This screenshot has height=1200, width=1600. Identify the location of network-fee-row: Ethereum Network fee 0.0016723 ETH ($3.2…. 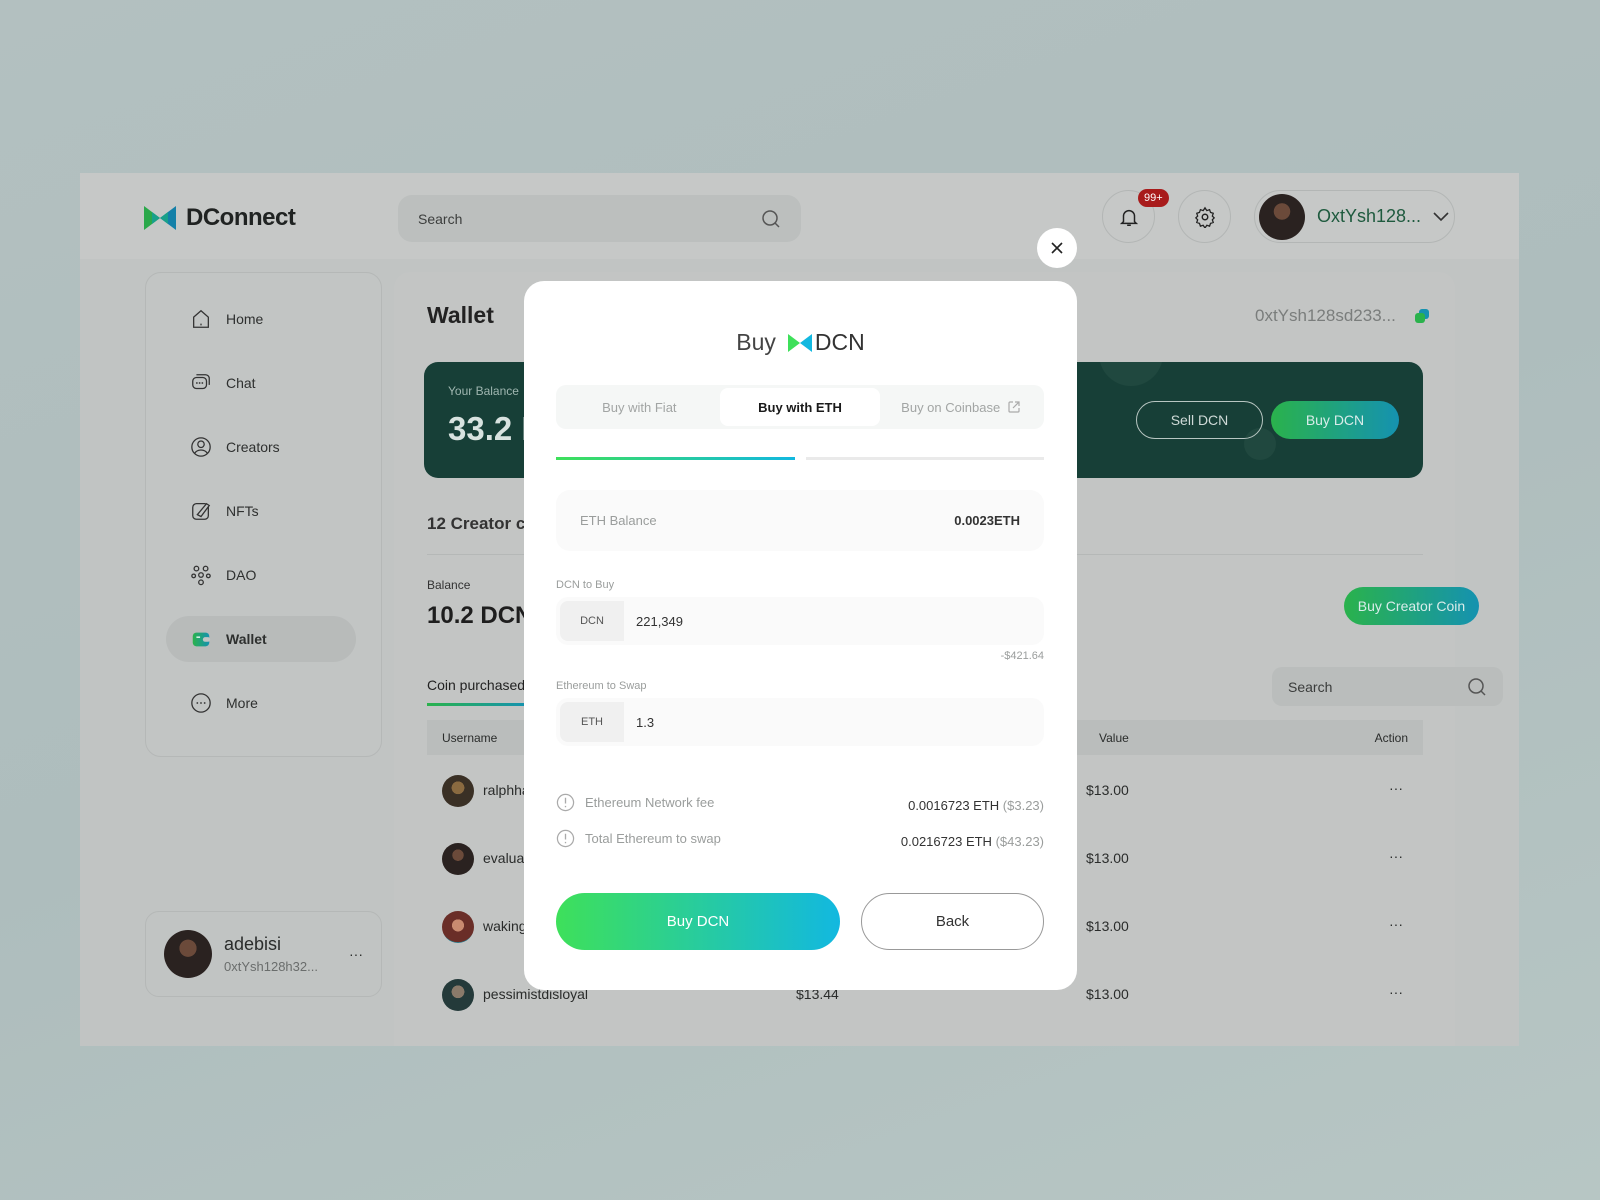
(800, 802).